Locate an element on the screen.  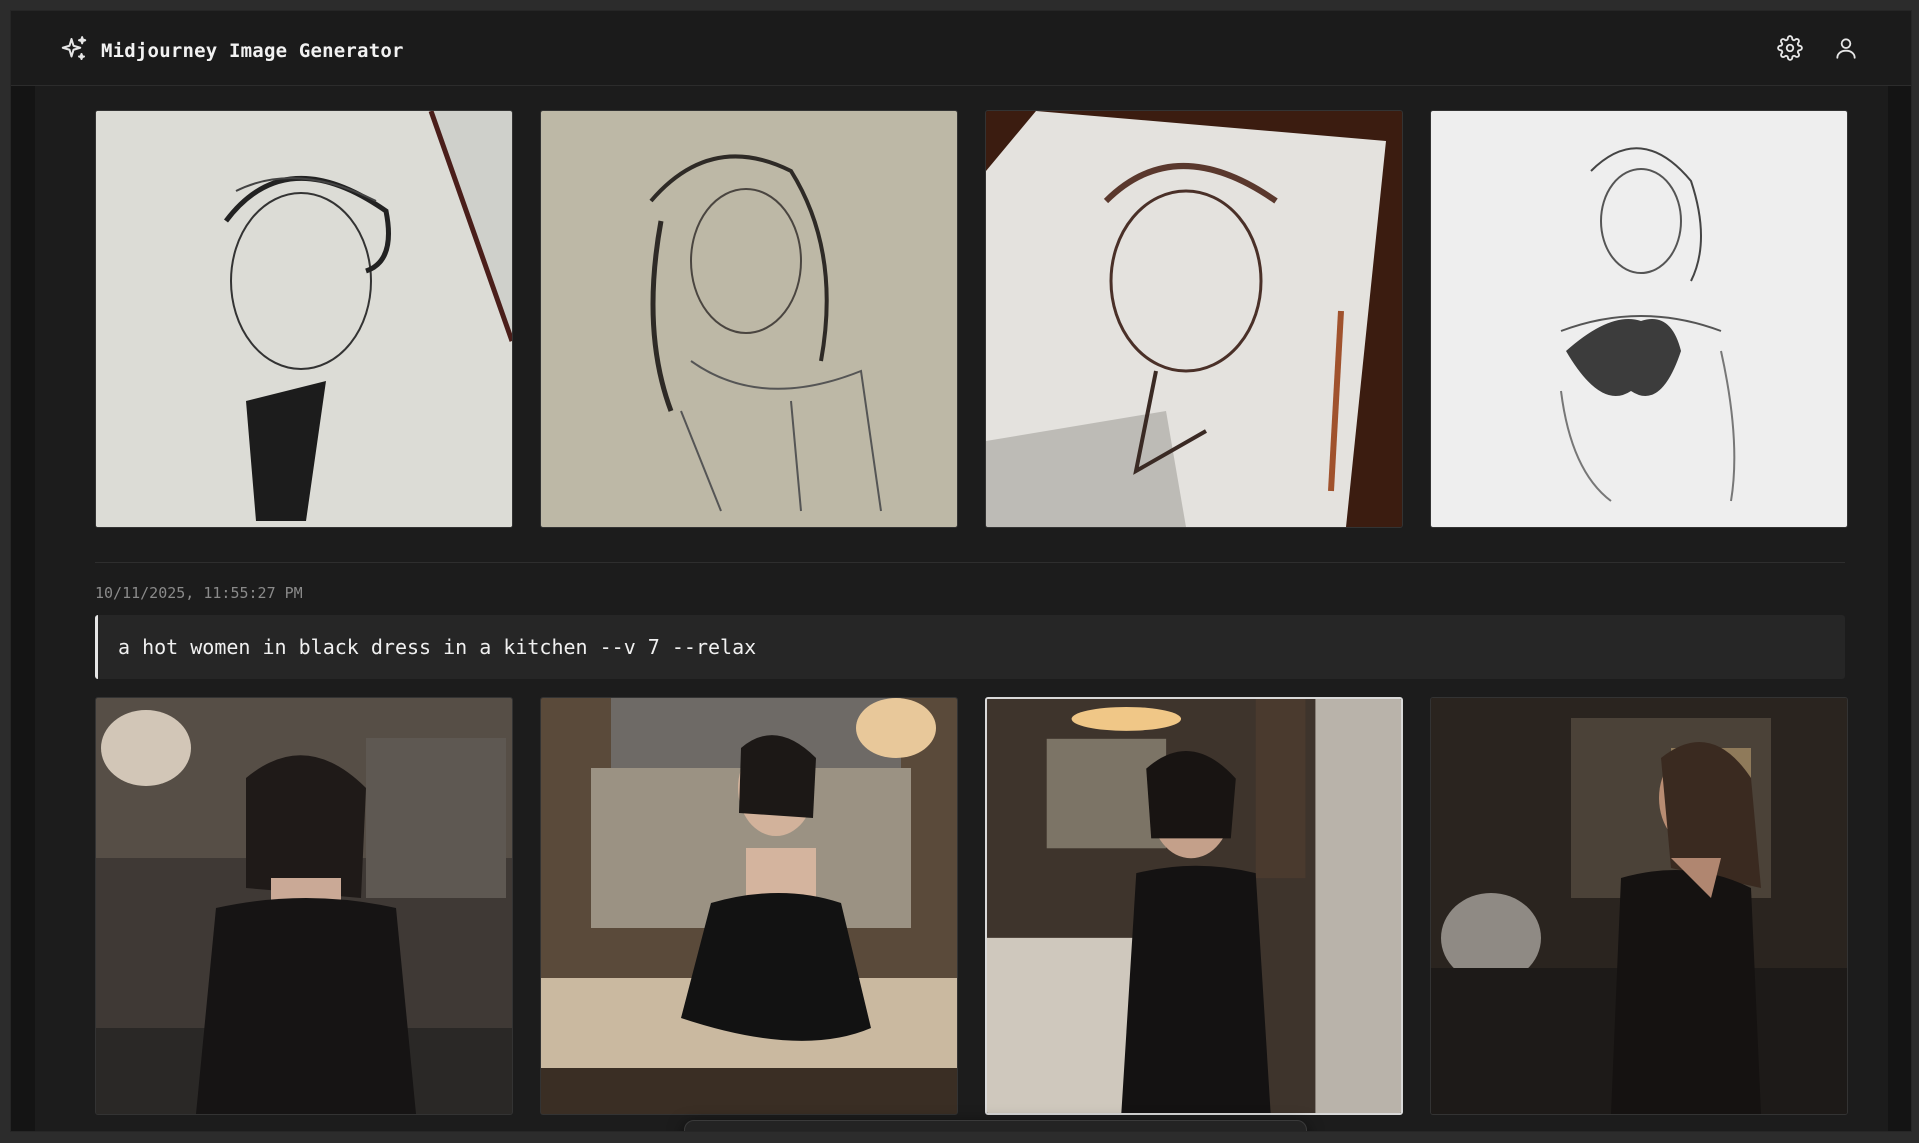
scrollbar is located at coordinates (1901, 608).